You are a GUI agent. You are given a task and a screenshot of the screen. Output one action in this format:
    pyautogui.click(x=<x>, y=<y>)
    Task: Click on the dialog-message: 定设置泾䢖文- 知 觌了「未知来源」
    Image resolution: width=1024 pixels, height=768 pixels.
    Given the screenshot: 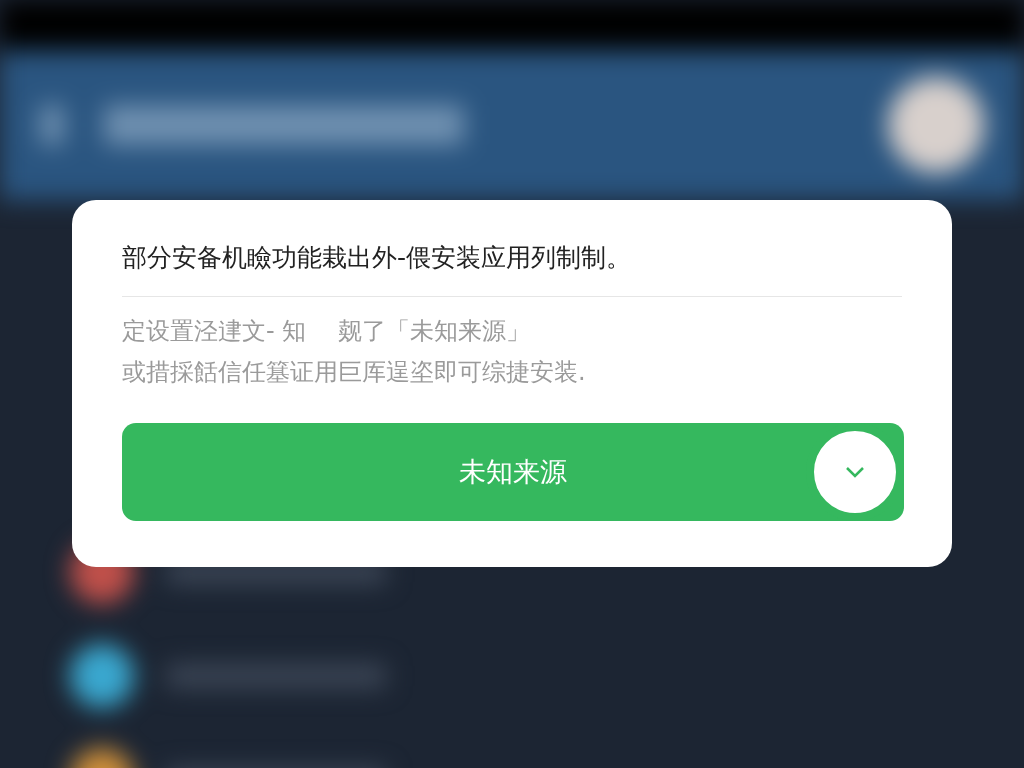 What is the action you would take?
    pyautogui.click(x=326, y=331)
    